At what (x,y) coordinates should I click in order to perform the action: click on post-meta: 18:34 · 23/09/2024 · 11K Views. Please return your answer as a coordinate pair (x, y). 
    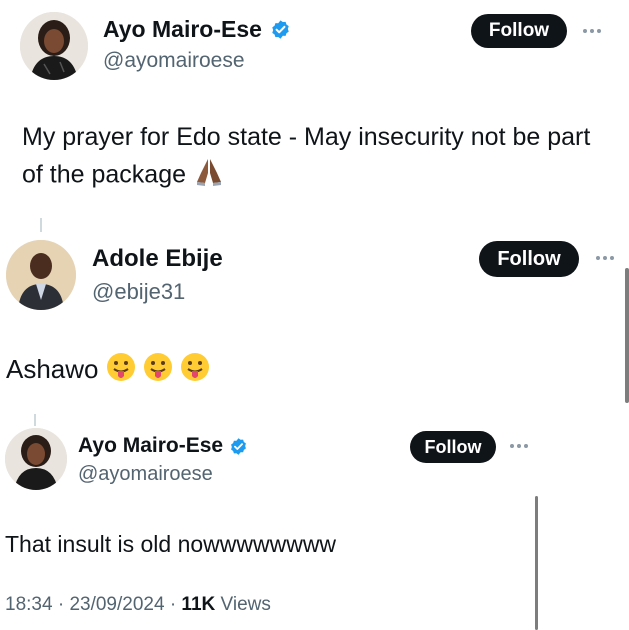
    Looking at the image, I should click on (138, 605).